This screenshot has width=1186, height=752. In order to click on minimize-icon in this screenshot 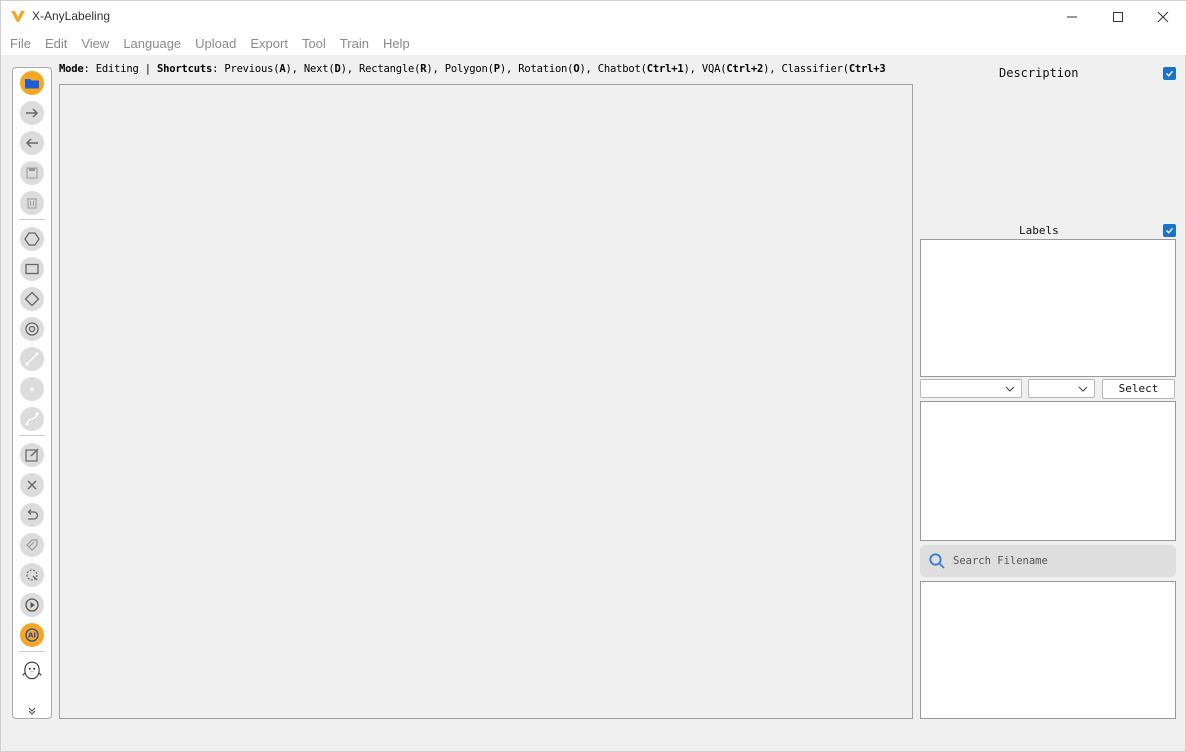, I will do `click(1072, 16)`.